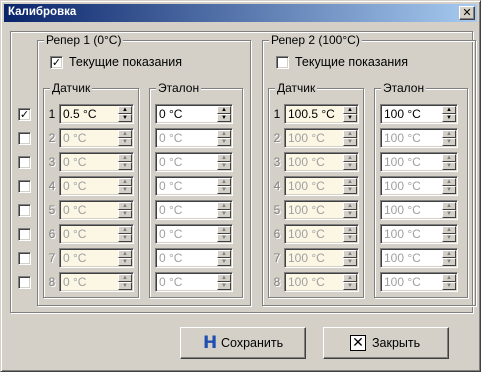 The width and height of the screenshot is (481, 372). Describe the element at coordinates (282, 62) in the screenshot. I see `current-readings-checkbox` at that location.